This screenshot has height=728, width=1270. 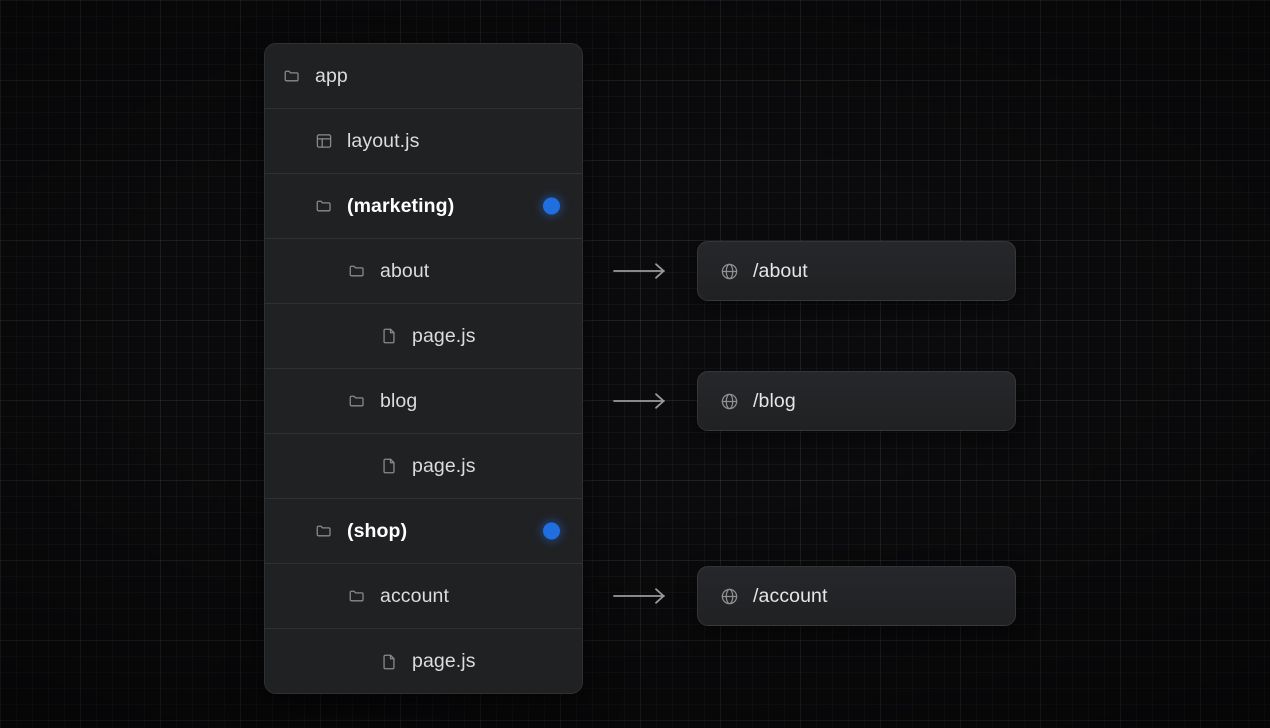 I want to click on tree-row: app, so click(x=423, y=76).